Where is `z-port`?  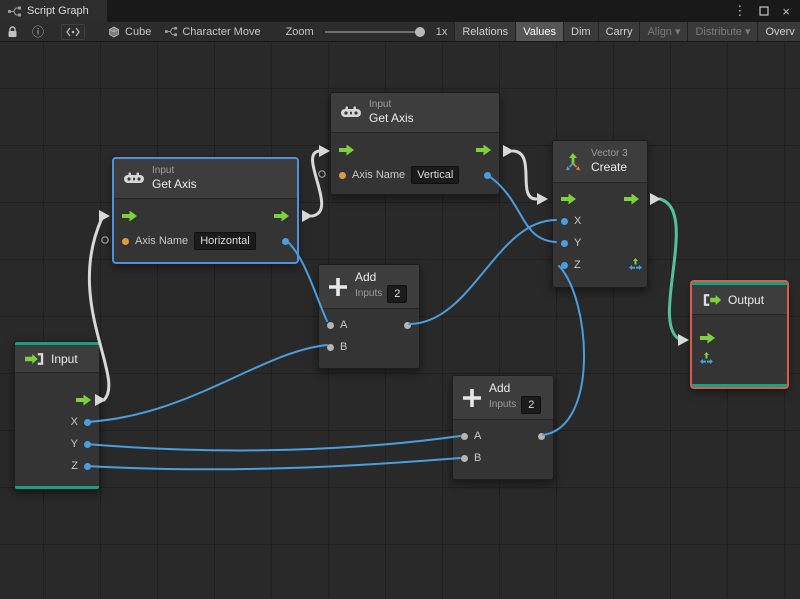
z-port is located at coordinates (564, 265).